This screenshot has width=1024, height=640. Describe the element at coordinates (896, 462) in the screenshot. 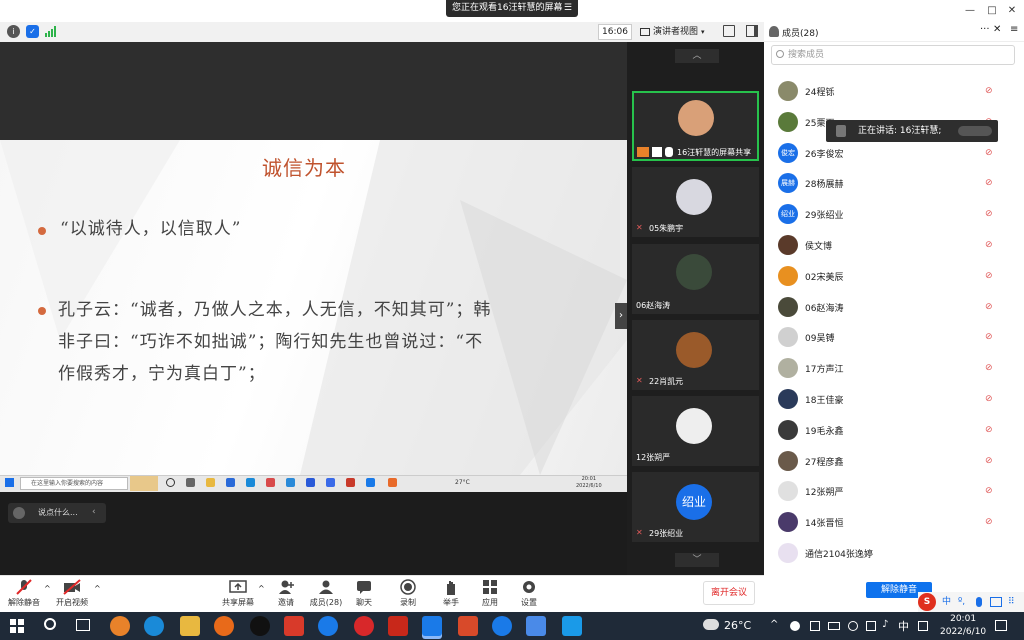

I see `member-row: 27程彦鑫 ⊘` at that location.